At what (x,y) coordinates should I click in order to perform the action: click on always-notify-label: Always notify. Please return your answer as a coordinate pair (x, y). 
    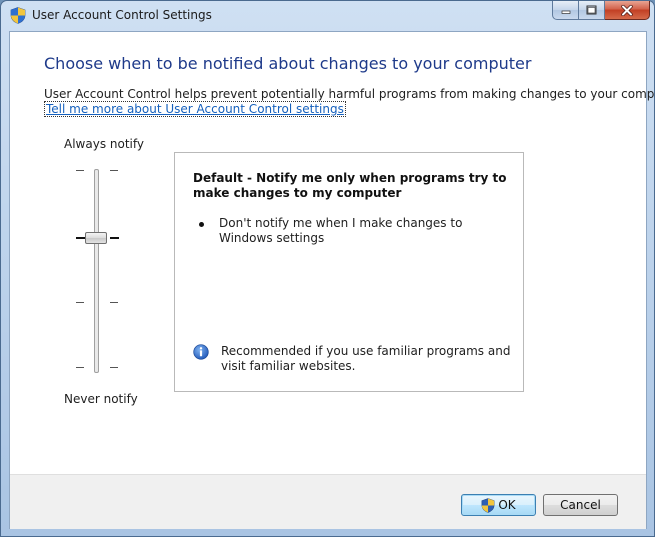
    Looking at the image, I should click on (104, 144).